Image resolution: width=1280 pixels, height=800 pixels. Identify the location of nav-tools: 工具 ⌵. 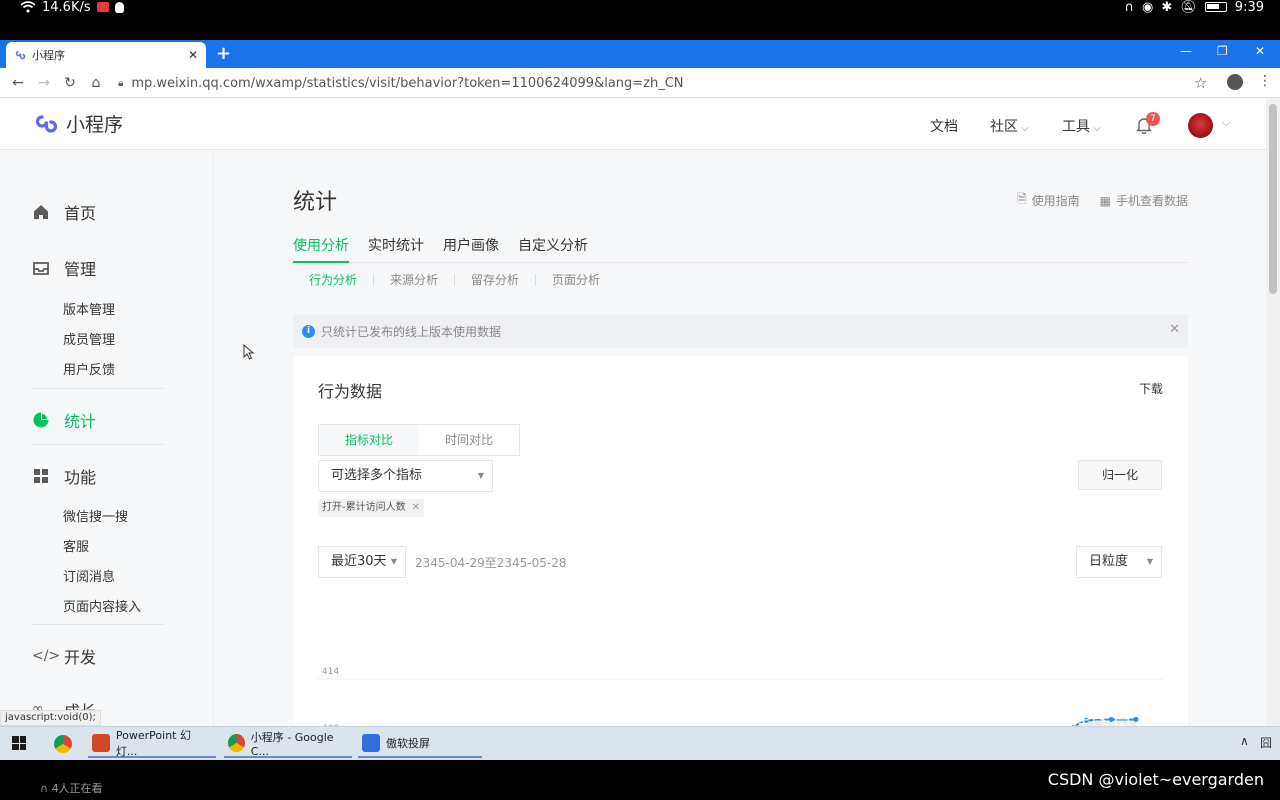
(1081, 126).